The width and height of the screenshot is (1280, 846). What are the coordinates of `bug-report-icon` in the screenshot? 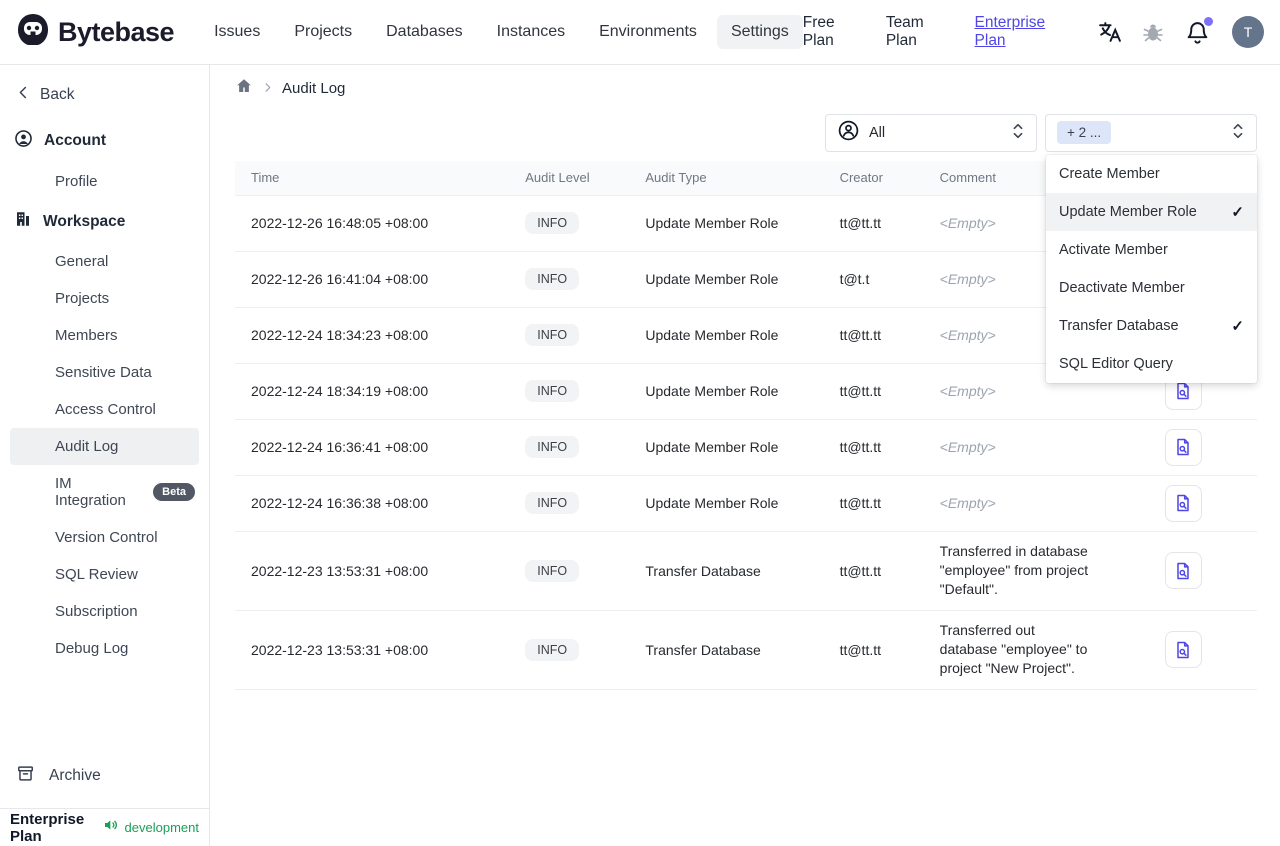 It's located at (1153, 32).